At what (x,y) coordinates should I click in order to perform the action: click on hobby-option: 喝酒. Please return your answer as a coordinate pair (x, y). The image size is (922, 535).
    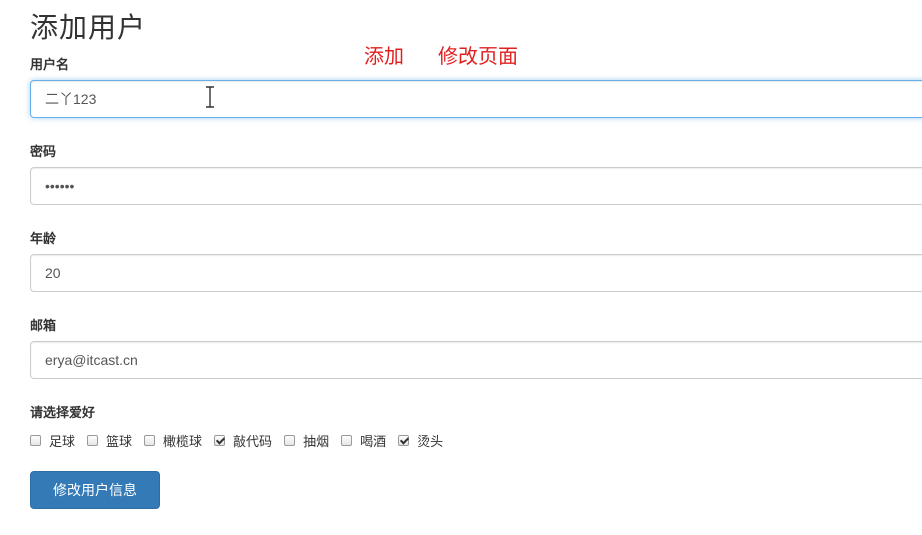
    Looking at the image, I should click on (363, 440).